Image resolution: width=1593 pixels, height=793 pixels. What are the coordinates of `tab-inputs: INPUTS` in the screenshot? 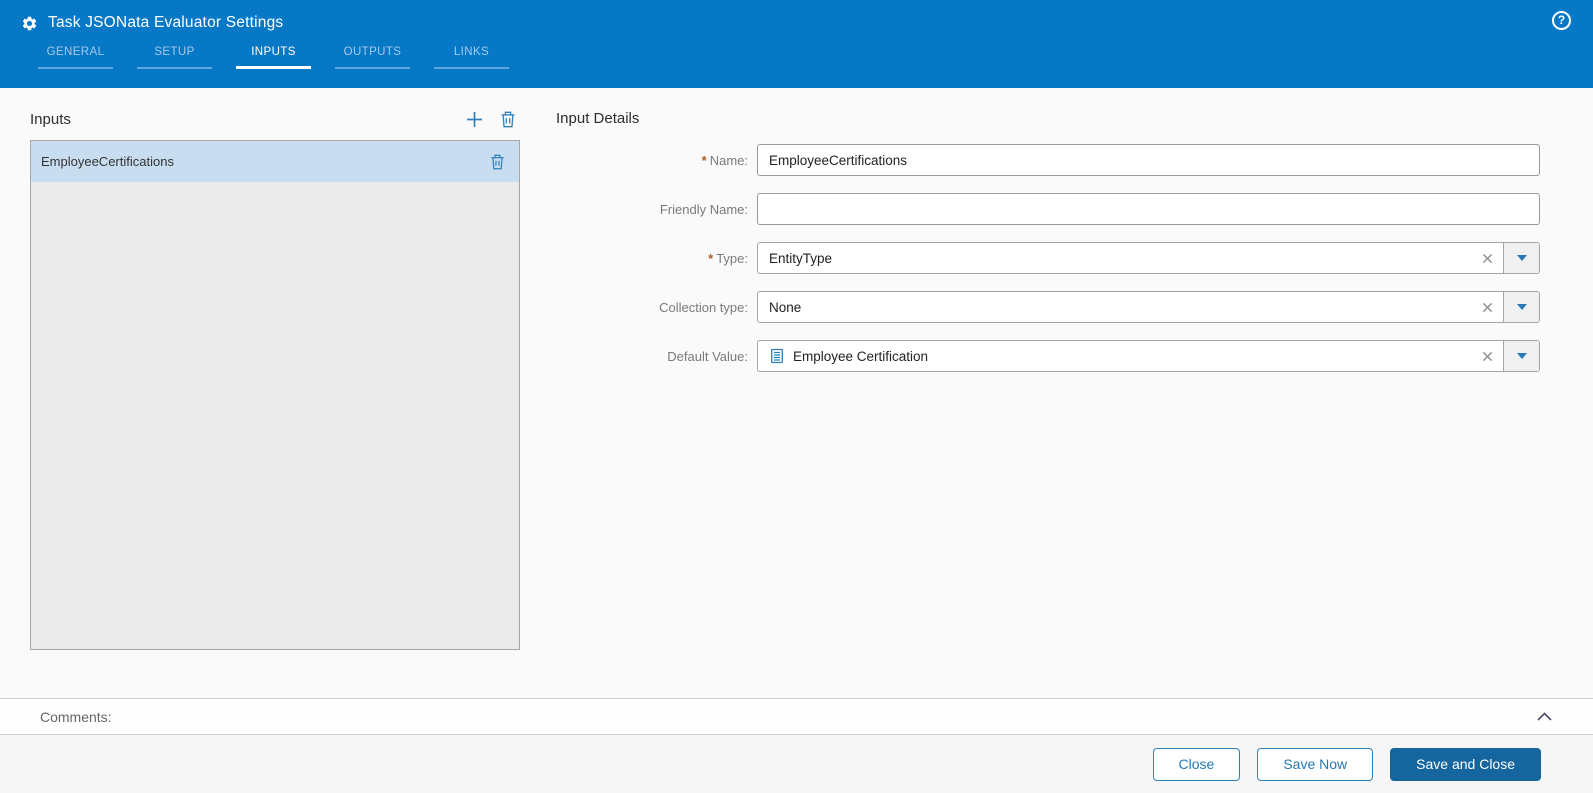 It's located at (273, 55).